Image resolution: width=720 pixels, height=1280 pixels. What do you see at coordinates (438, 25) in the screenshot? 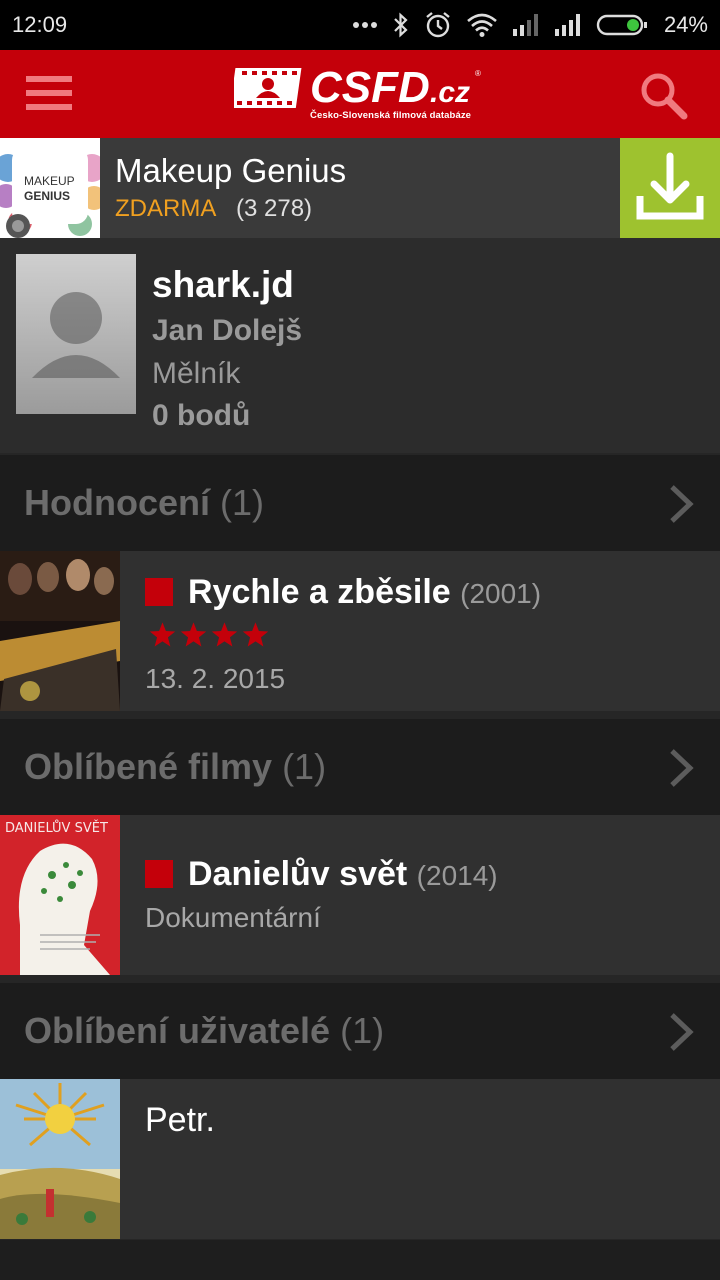
I see `alarm-icon` at bounding box center [438, 25].